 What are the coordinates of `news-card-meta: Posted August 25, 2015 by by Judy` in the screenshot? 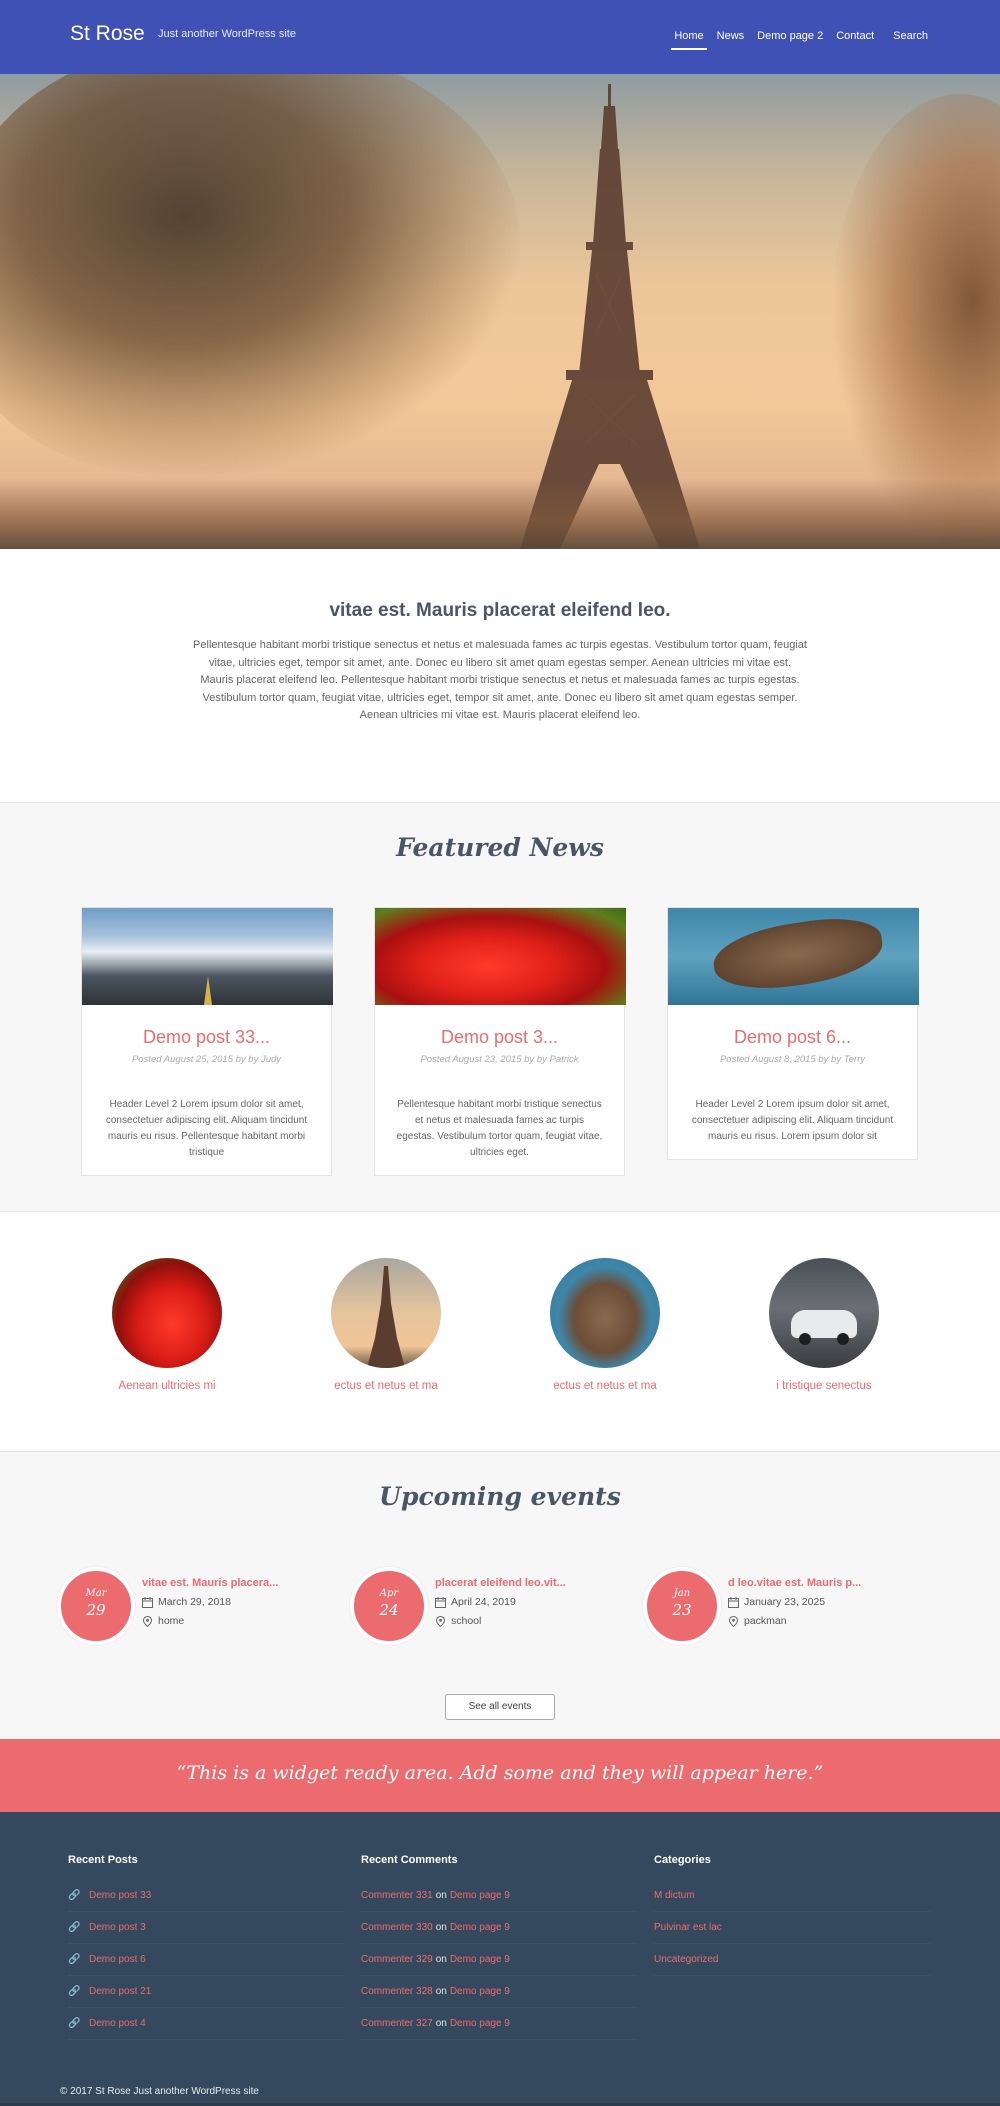 It's located at (206, 1059).